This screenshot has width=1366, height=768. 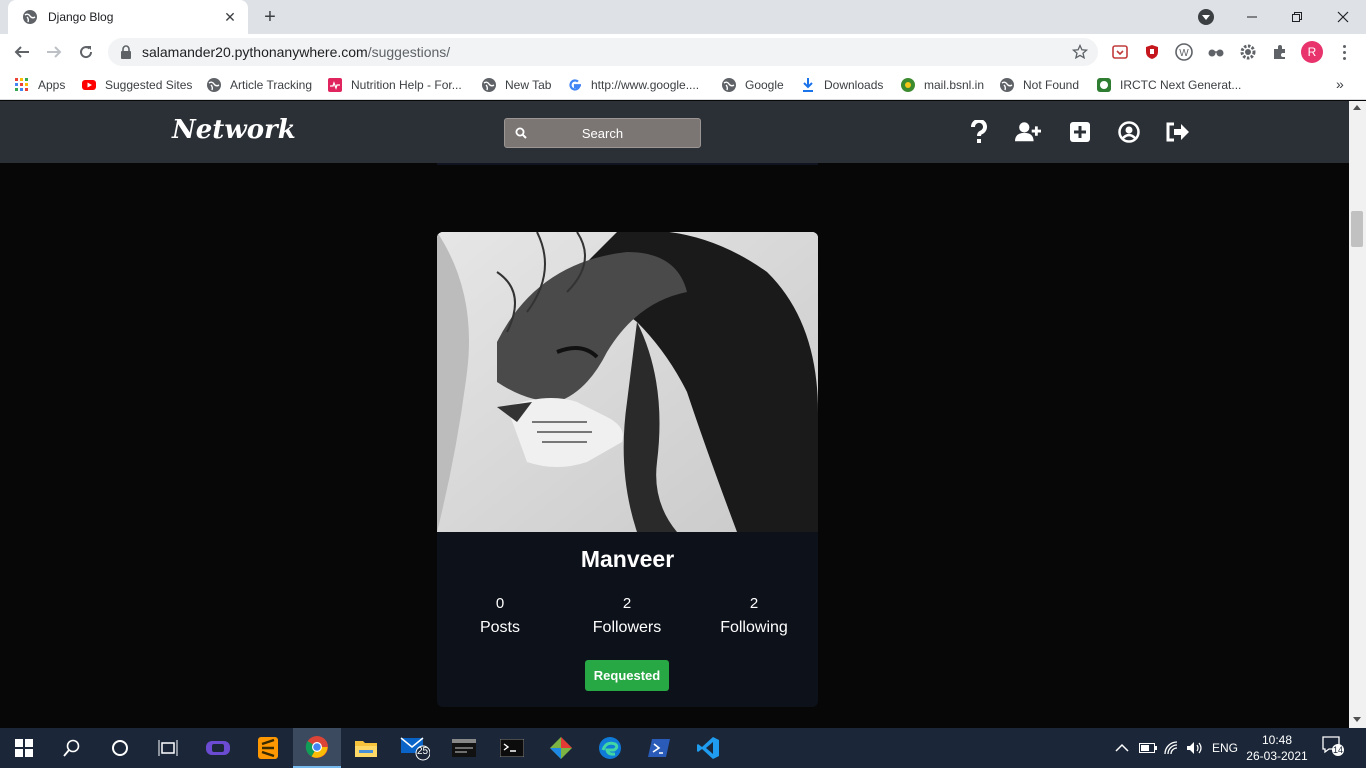 I want to click on taskbar-app-file-explorer, so click(x=366, y=748).